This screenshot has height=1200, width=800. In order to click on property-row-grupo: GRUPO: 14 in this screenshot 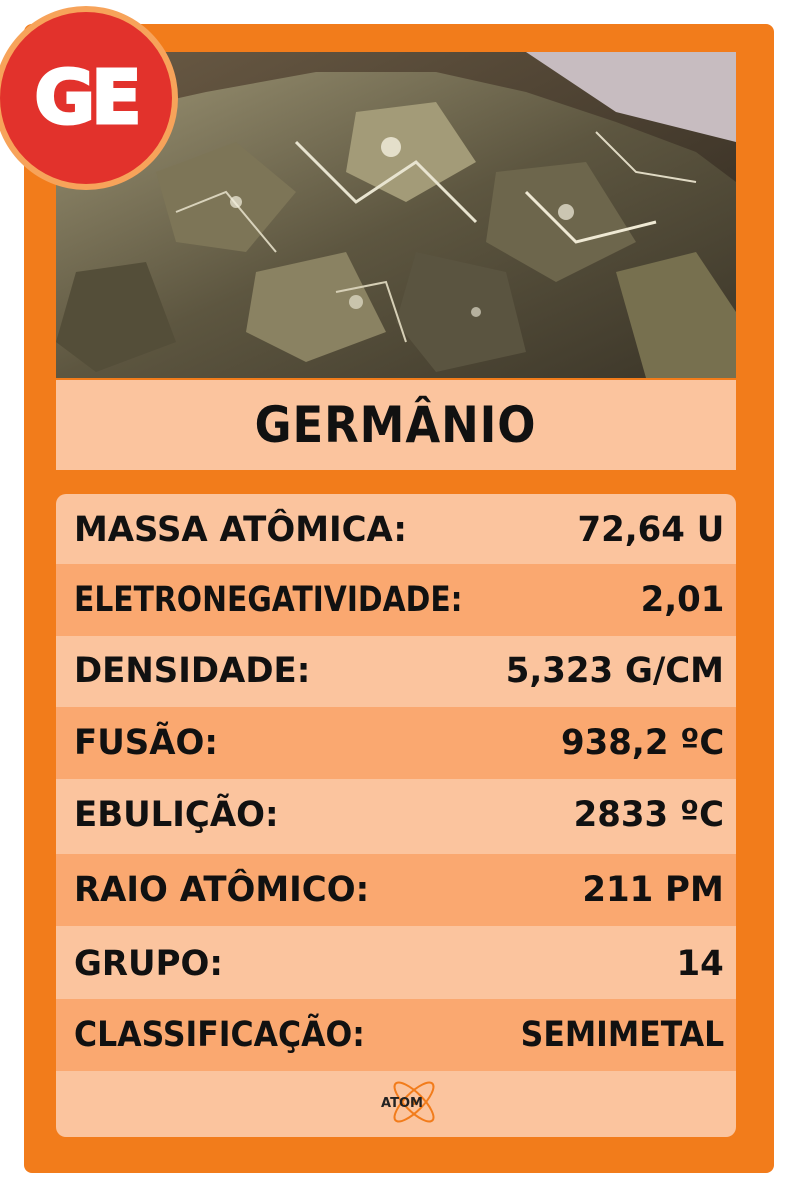, I will do `click(396, 964)`.